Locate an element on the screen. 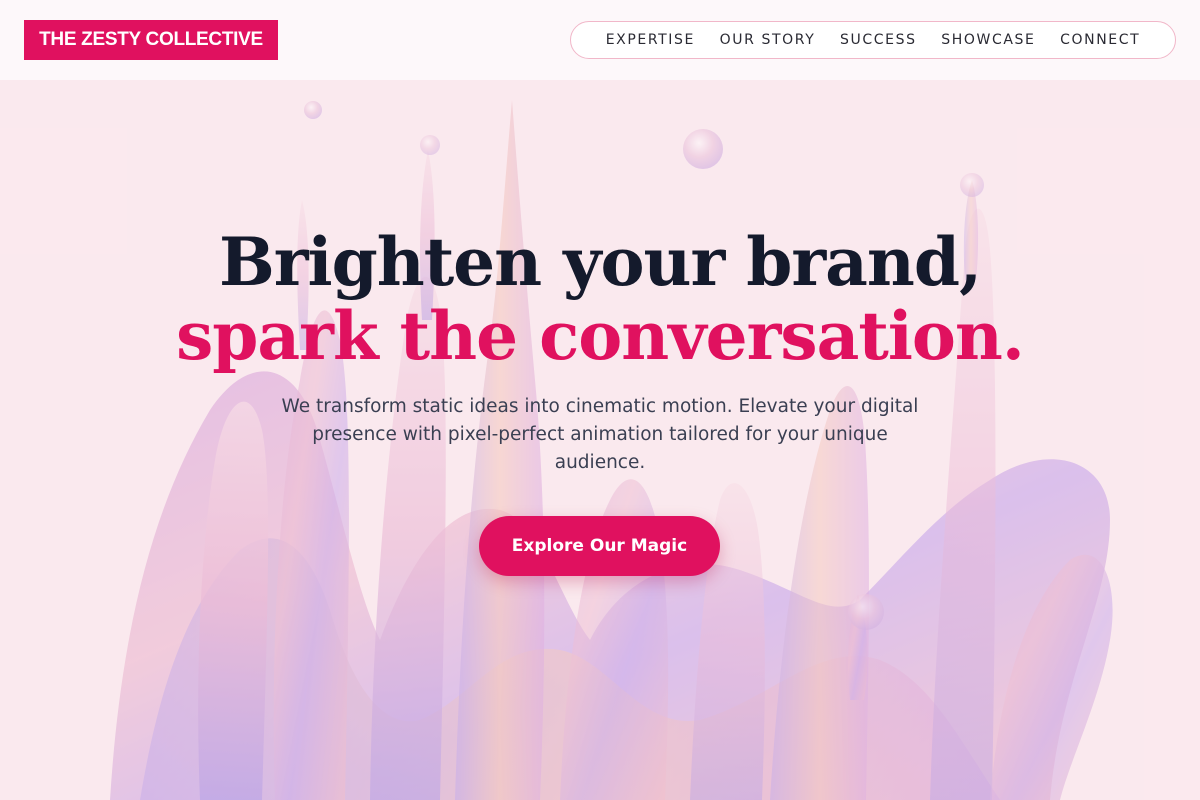  nav-link-our-story: OUR STORY is located at coordinates (768, 40).